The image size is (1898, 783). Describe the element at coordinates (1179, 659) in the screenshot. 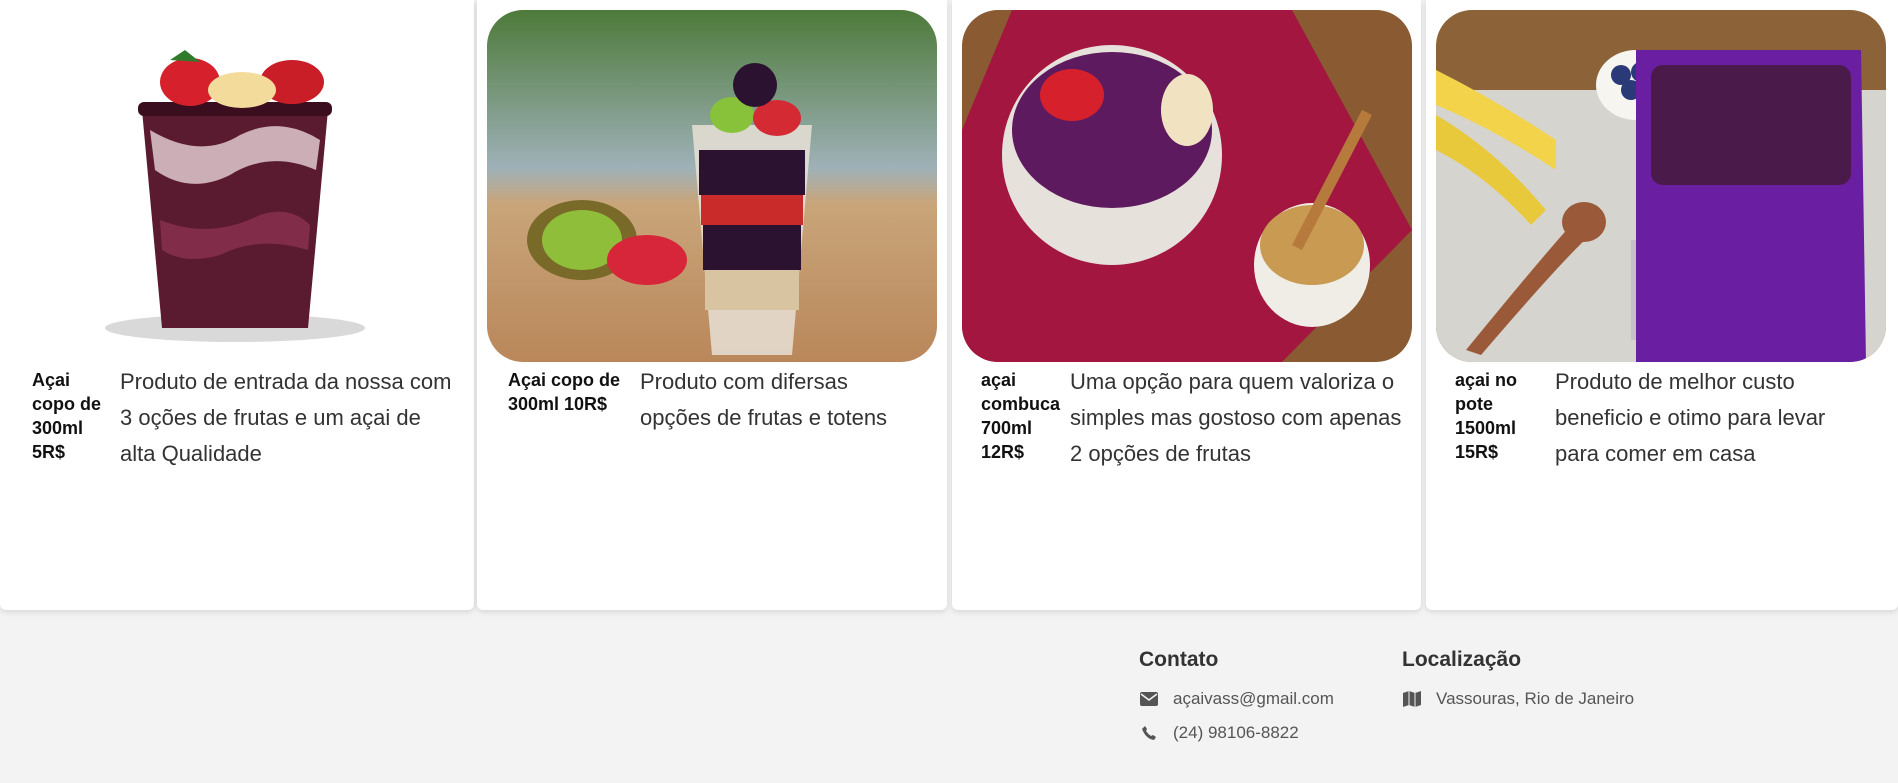

I see `contact-heading: Contato` at that location.